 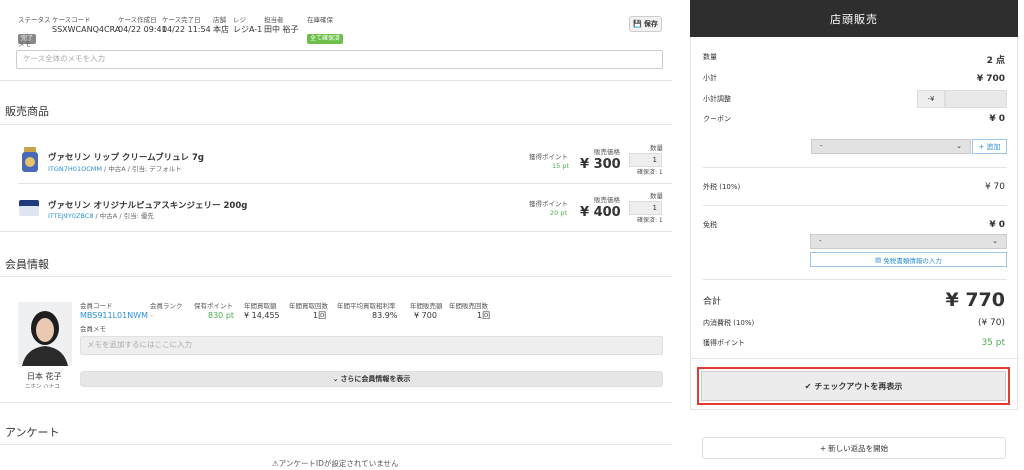 I want to click on store-label: 店舗, so click(x=219, y=20).